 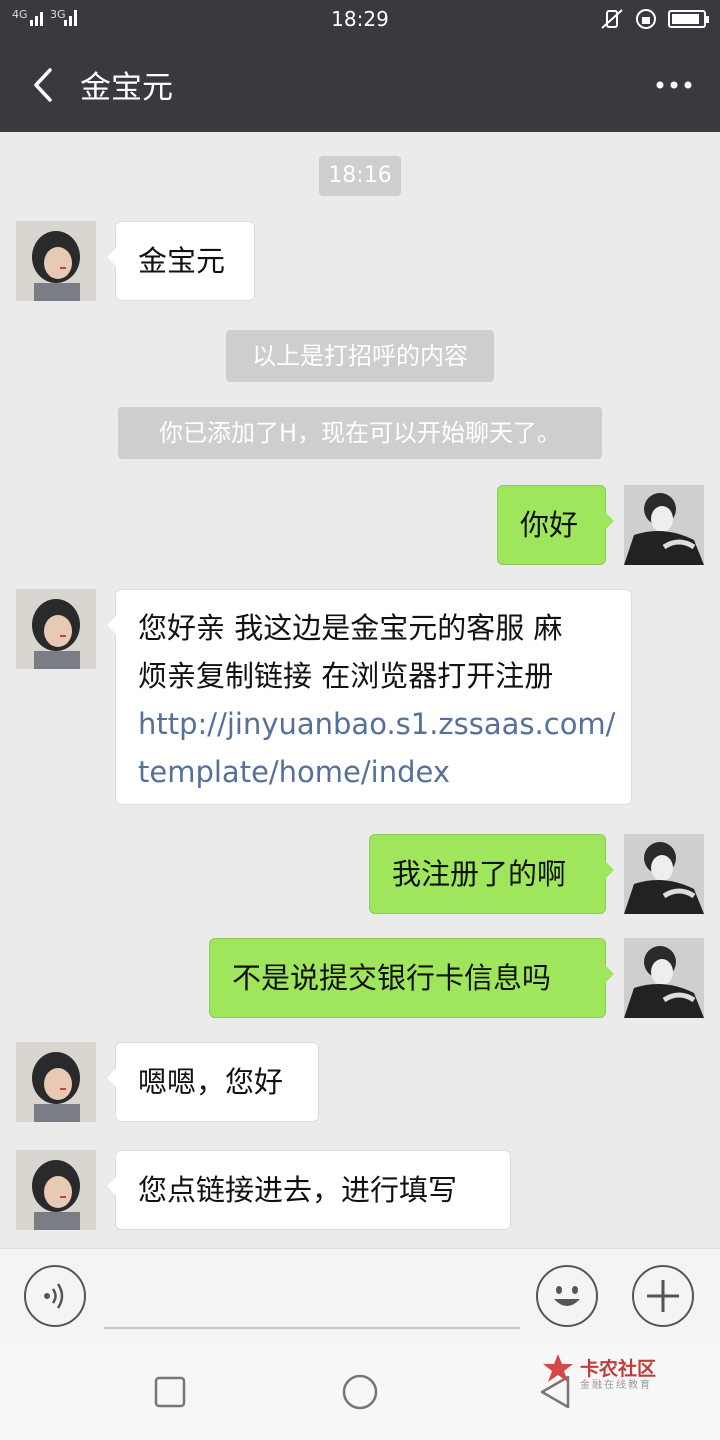 What do you see at coordinates (346, 676) in the screenshot?
I see `message-line: 烦亲复制链接 在浏览器打开注册` at bounding box center [346, 676].